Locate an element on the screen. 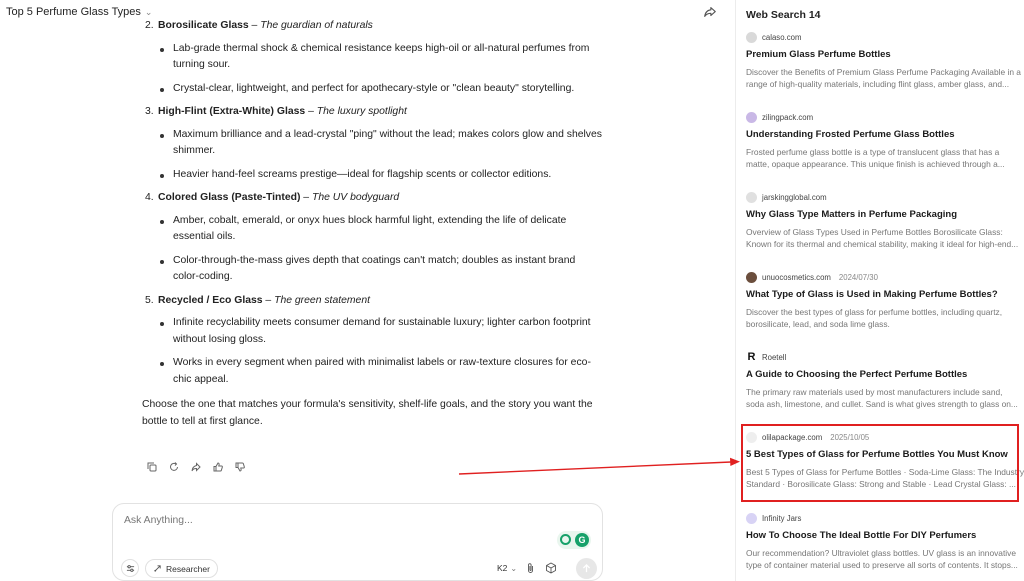 The image size is (1024, 581). result-title: Premium Glass Perfume Bottles is located at coordinates (885, 54).